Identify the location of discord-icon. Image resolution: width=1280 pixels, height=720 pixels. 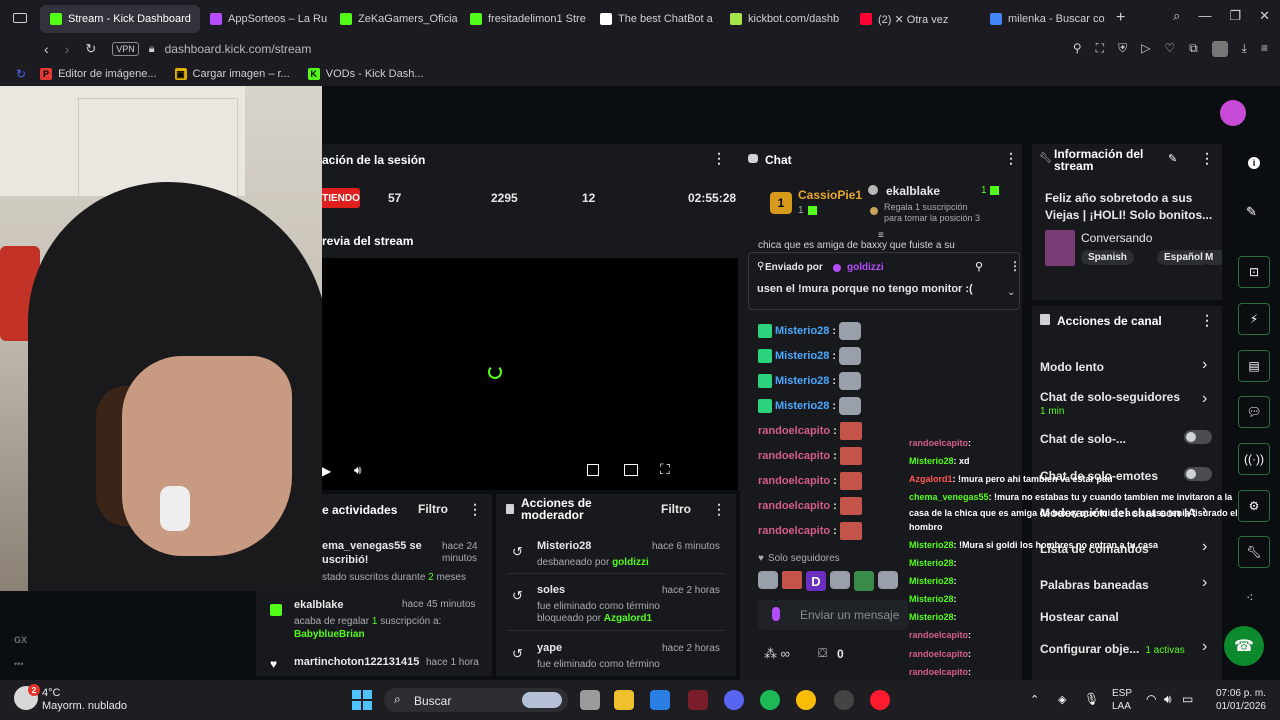
(734, 700).